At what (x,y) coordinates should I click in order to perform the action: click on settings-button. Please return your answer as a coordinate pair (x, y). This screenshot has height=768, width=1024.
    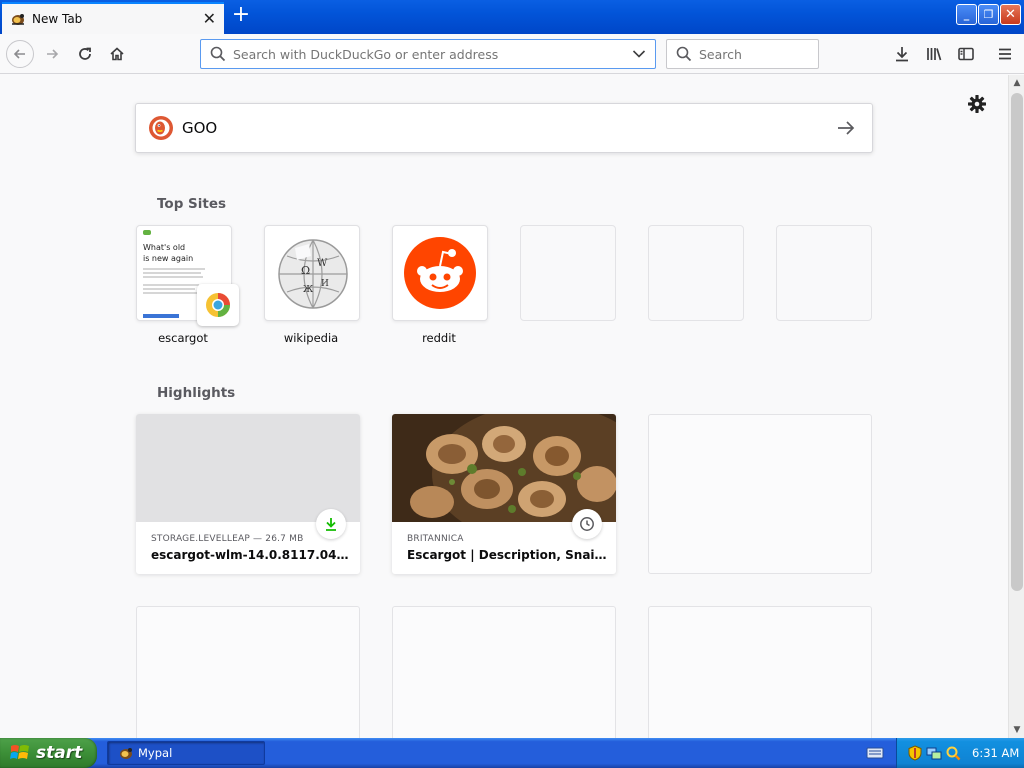
    Looking at the image, I should click on (977, 104).